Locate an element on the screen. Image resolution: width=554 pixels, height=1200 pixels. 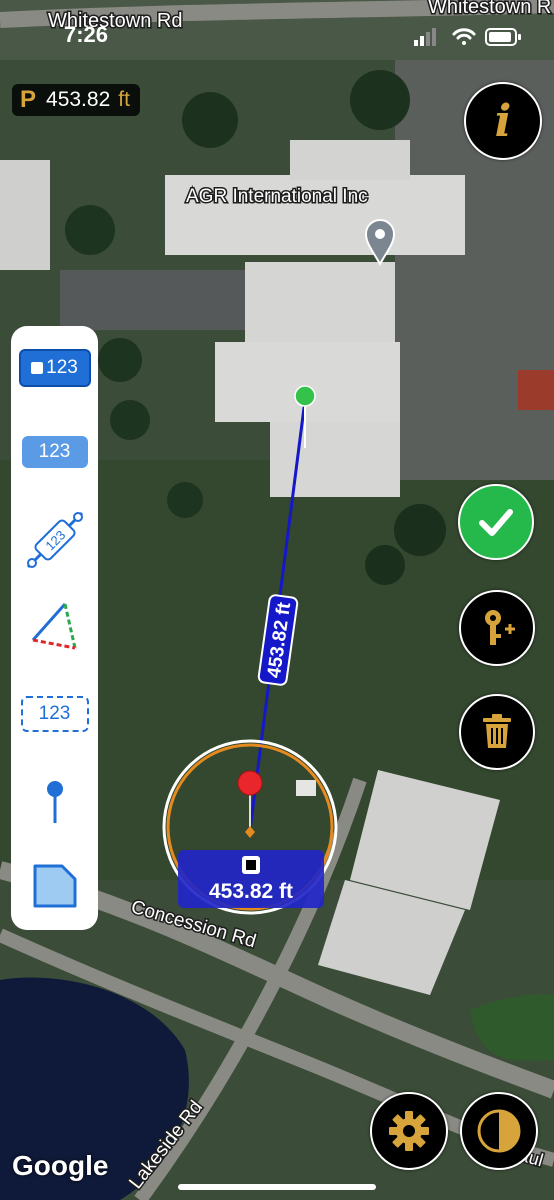
shape-tool is located at coordinates (54, 886).